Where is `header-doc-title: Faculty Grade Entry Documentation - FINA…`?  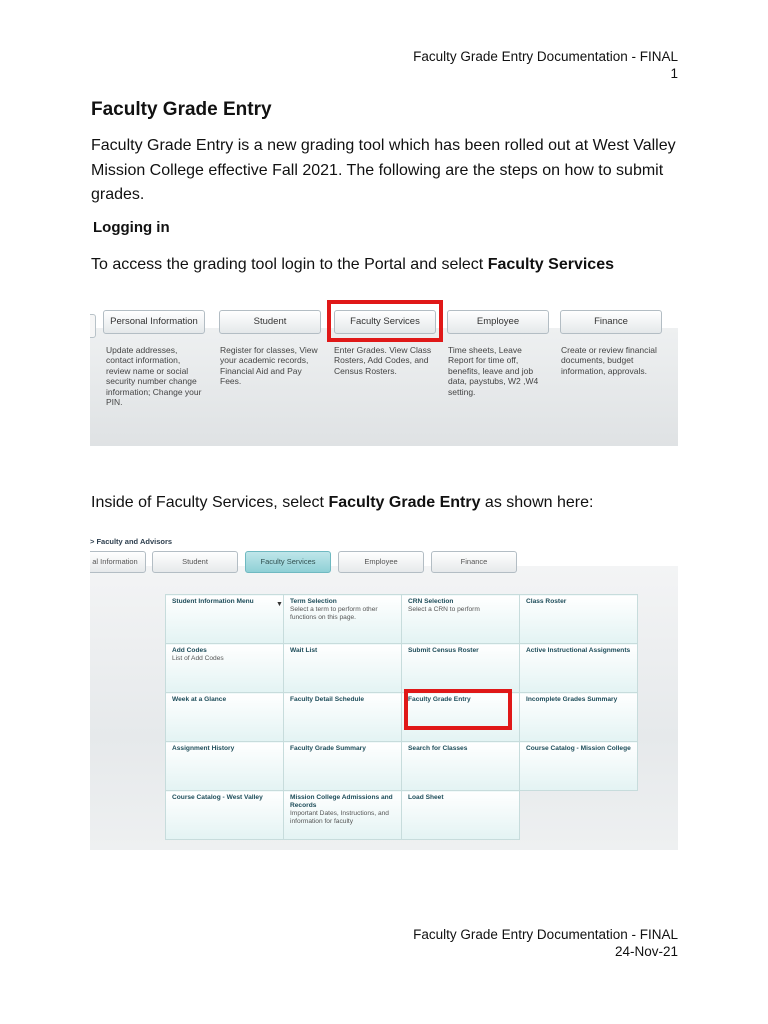
header-doc-title: Faculty Grade Entry Documentation - FINA… is located at coordinates (545, 56).